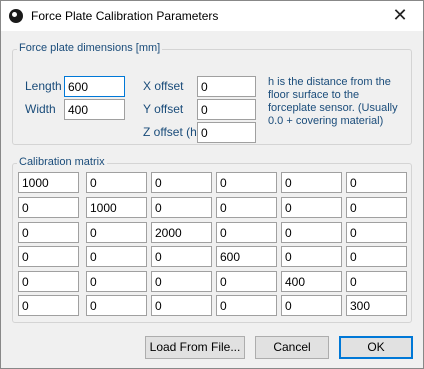 This screenshot has height=369, width=424. Describe the element at coordinates (48, 305) in the screenshot. I see `matrix-cell-r6-c1` at that location.